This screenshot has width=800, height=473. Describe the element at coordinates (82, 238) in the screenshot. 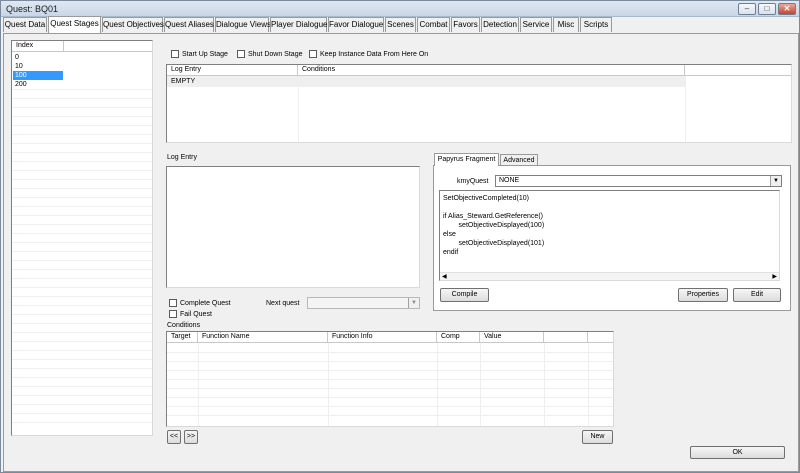

I see `stage-index-list: Index 0 10 100 200` at that location.